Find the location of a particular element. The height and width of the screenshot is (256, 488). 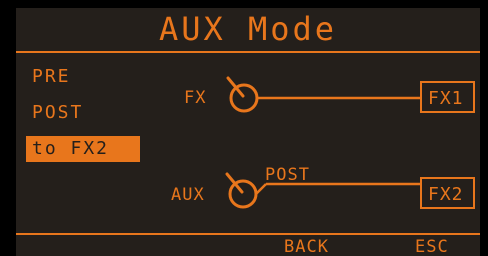

aux-tap-label: POST is located at coordinates (287, 175).